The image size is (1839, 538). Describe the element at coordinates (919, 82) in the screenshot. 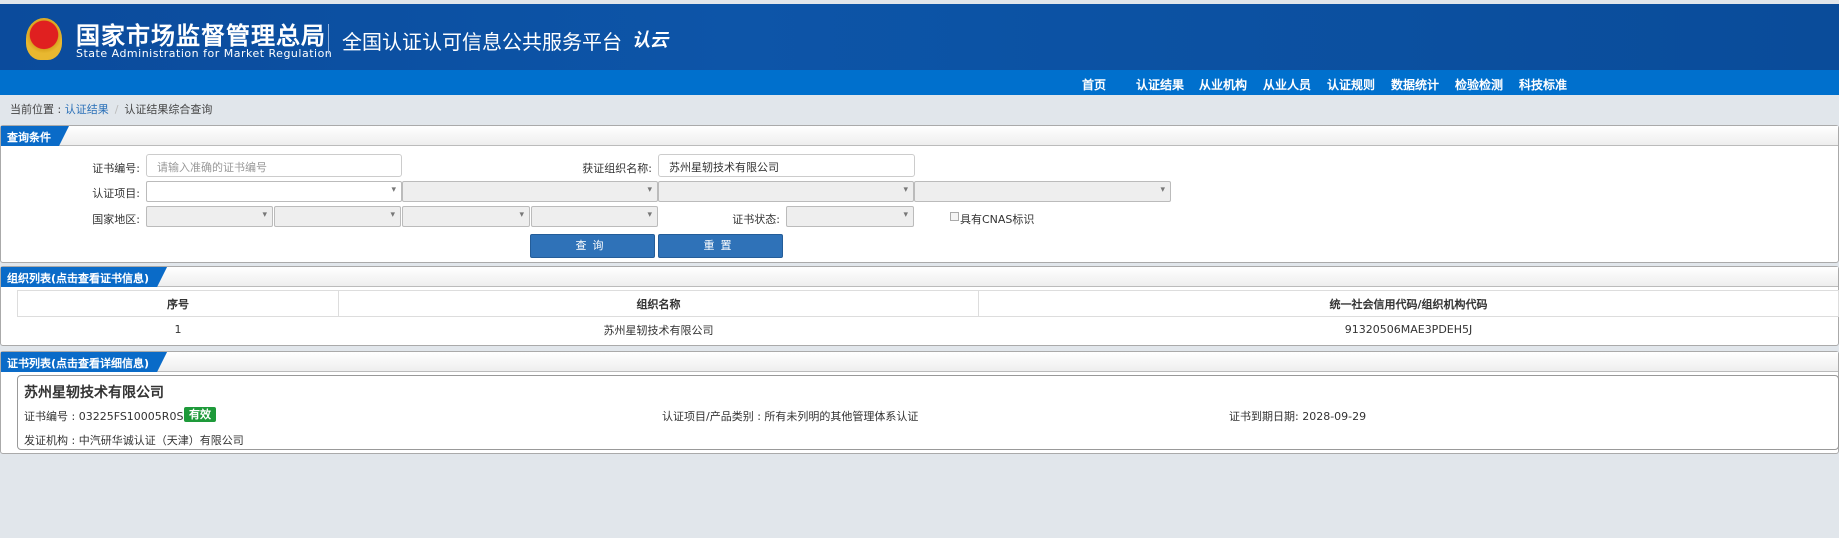

I see `main-nav: 首页 认证结果 从业机构 从业人员 认证规则 数据统计 检验检测 科技标准` at that location.